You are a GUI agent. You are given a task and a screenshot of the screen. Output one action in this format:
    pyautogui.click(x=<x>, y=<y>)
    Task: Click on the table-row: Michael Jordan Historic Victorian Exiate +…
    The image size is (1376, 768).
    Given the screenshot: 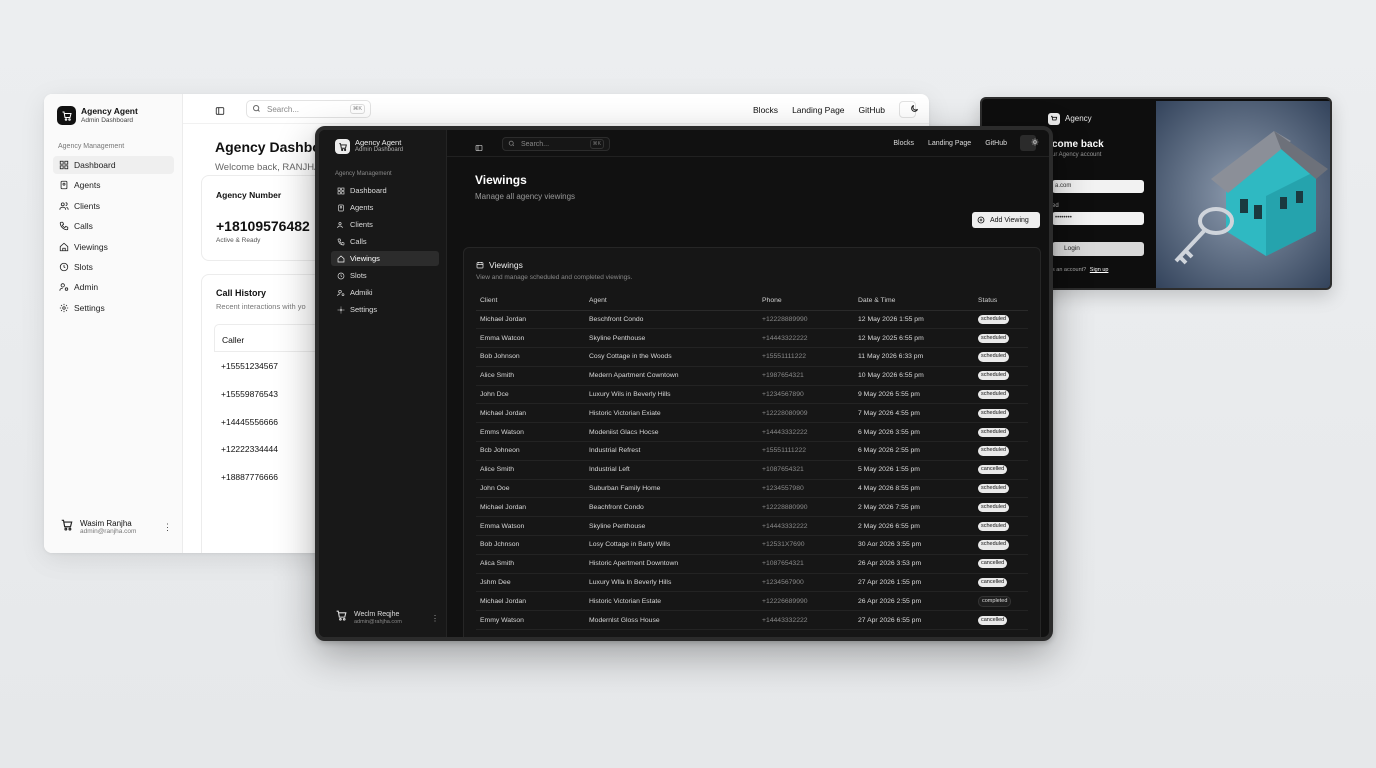 What is the action you would take?
    pyautogui.click(x=752, y=413)
    